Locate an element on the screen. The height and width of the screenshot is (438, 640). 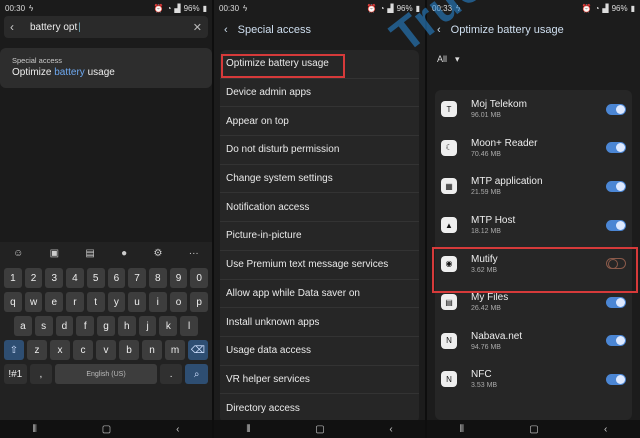
key-6: 6 is located at coordinates (116, 278).